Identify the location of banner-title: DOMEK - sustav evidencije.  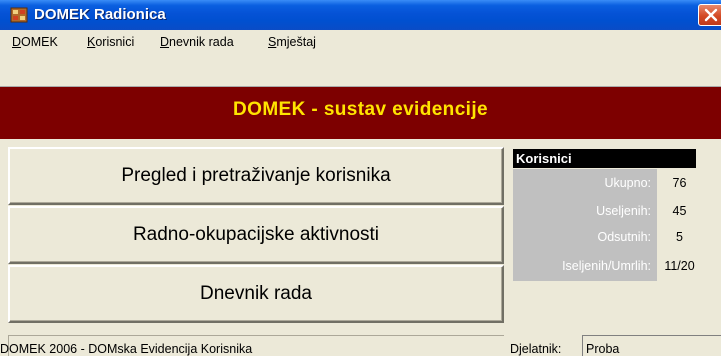
(360, 109).